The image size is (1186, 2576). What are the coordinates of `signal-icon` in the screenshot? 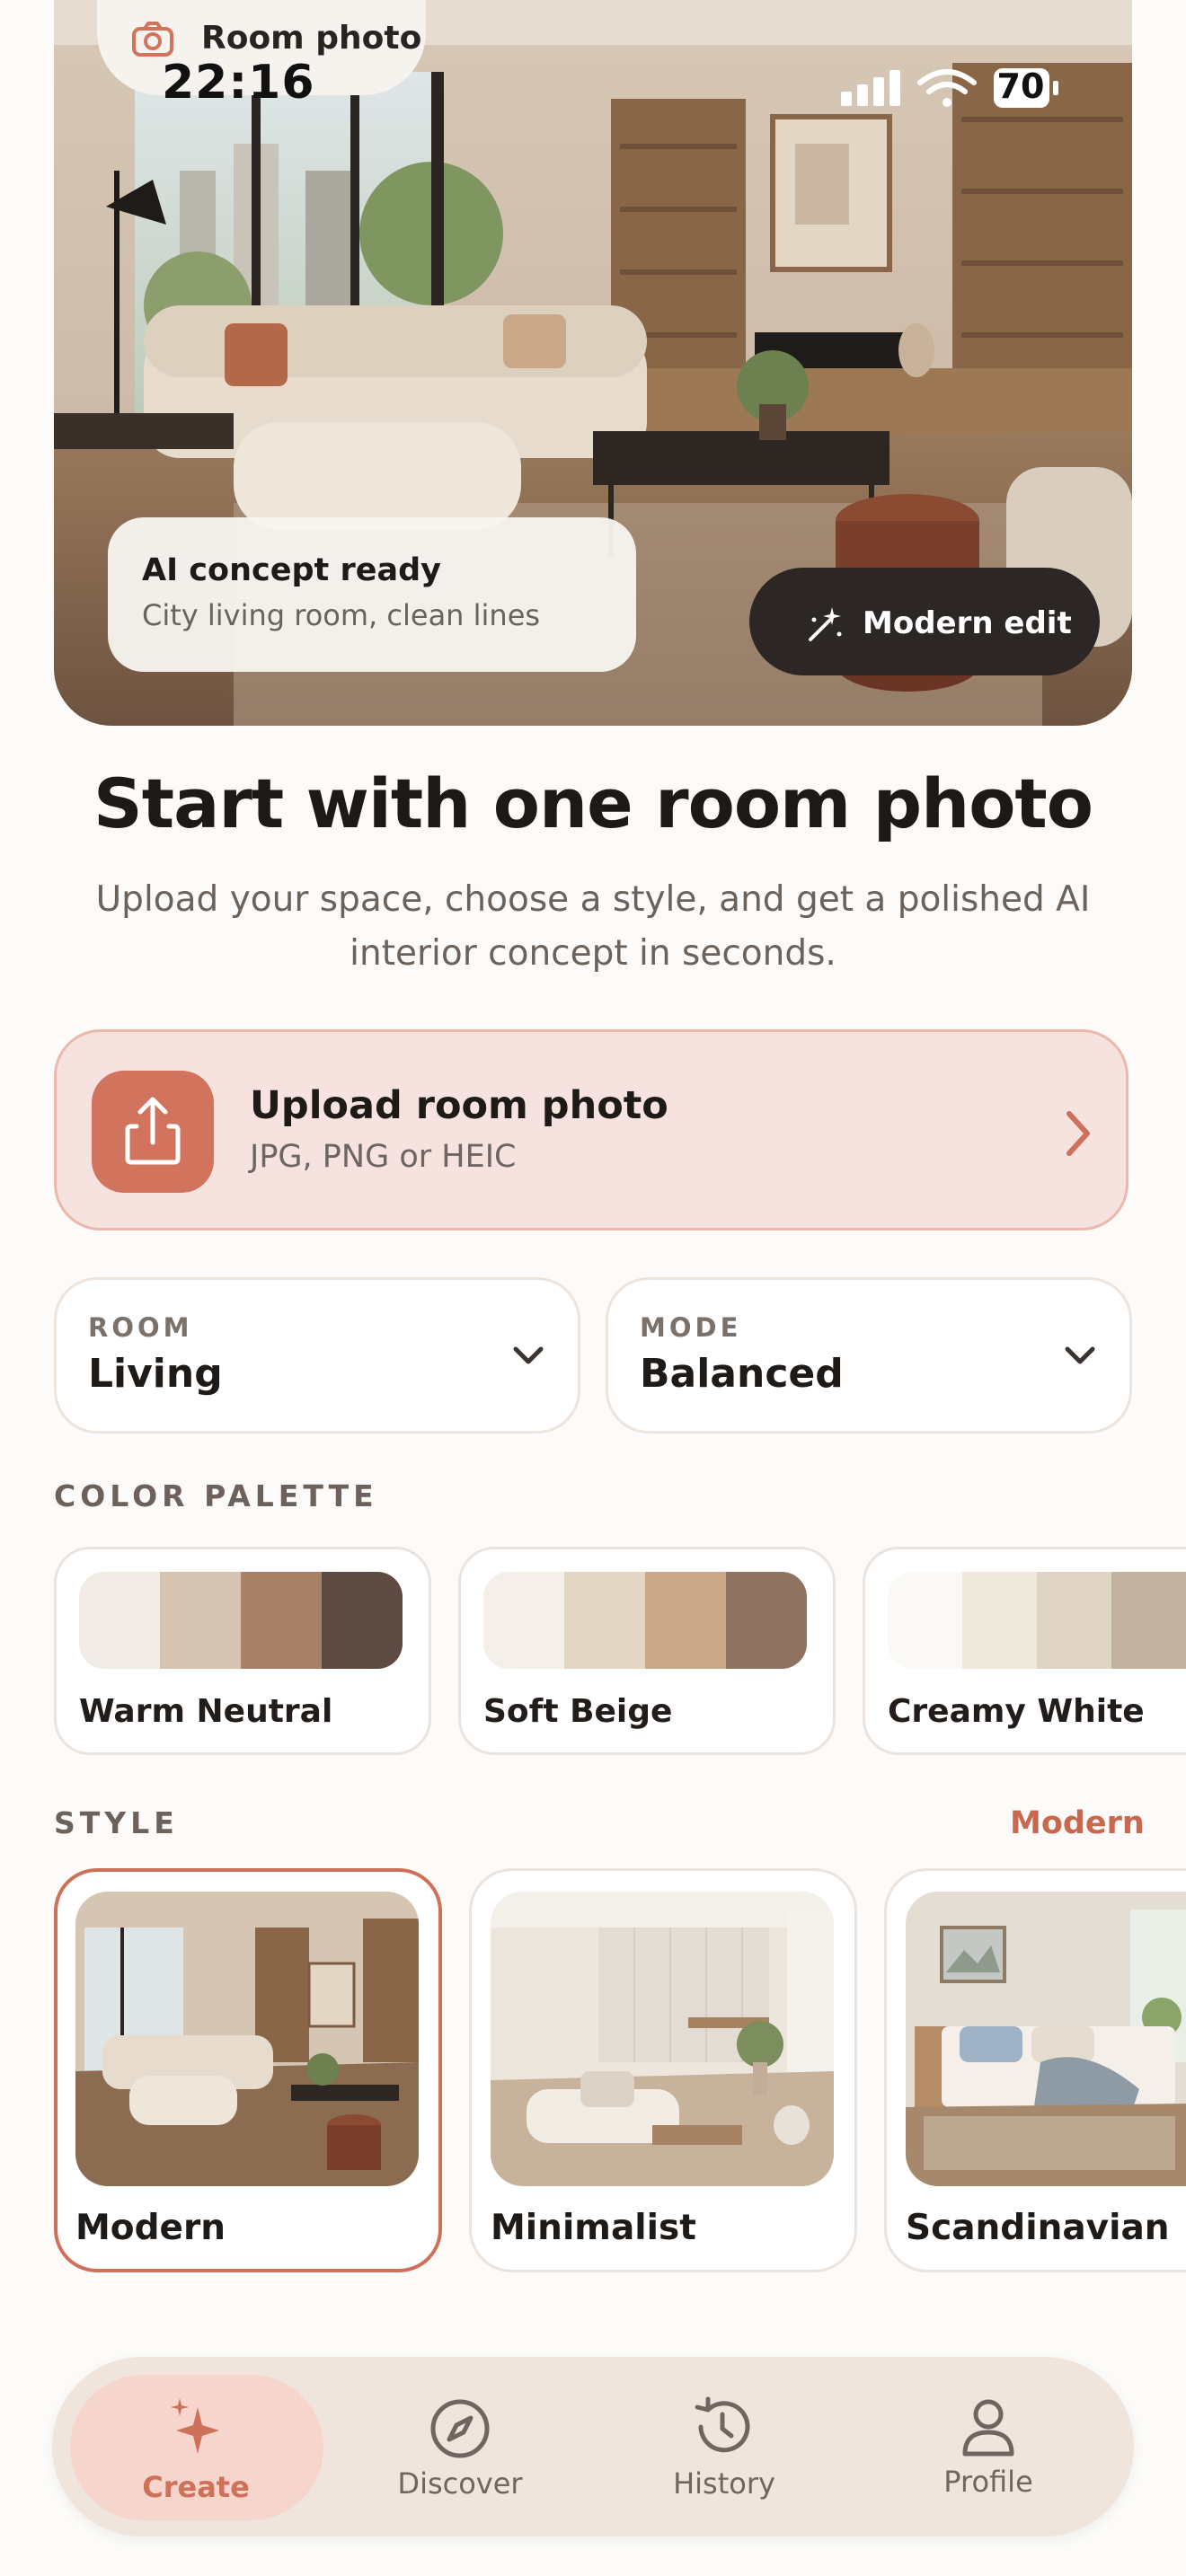 It's located at (870, 88).